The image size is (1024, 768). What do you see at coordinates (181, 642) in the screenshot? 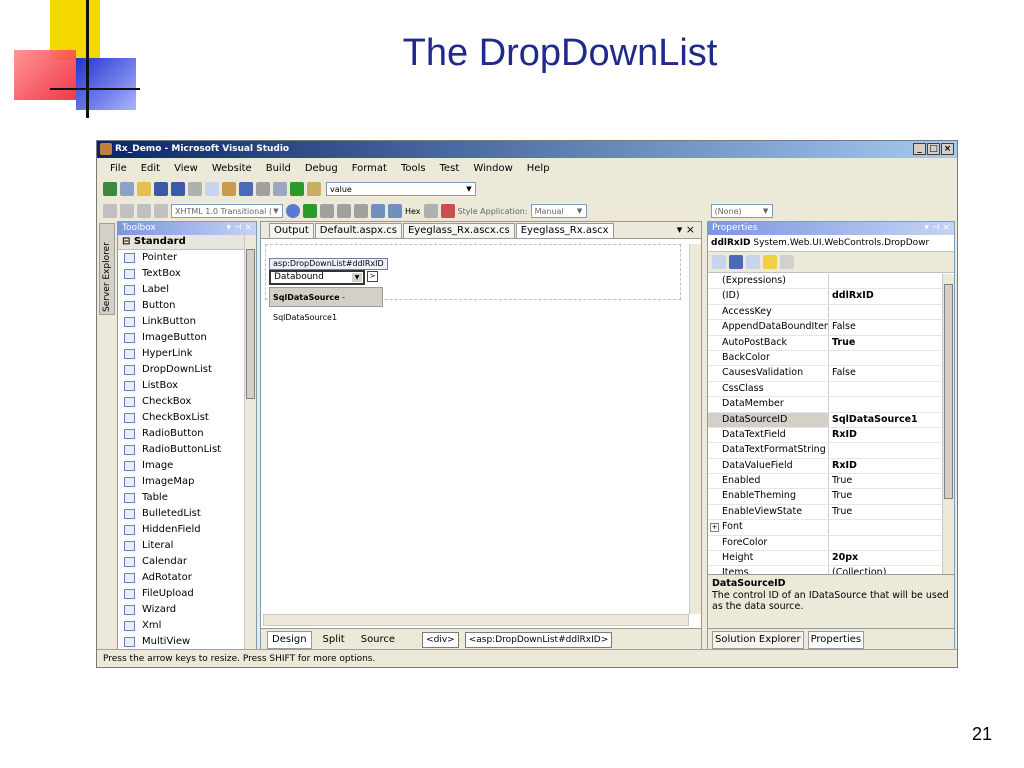
I see `toolbox-item-multiview: MultiView` at bounding box center [181, 642].